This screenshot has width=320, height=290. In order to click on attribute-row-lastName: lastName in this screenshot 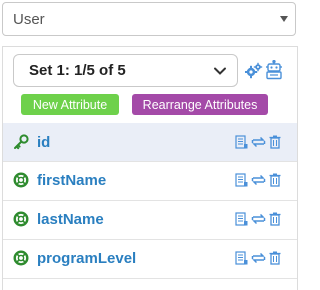, I will do `click(150, 219)`.